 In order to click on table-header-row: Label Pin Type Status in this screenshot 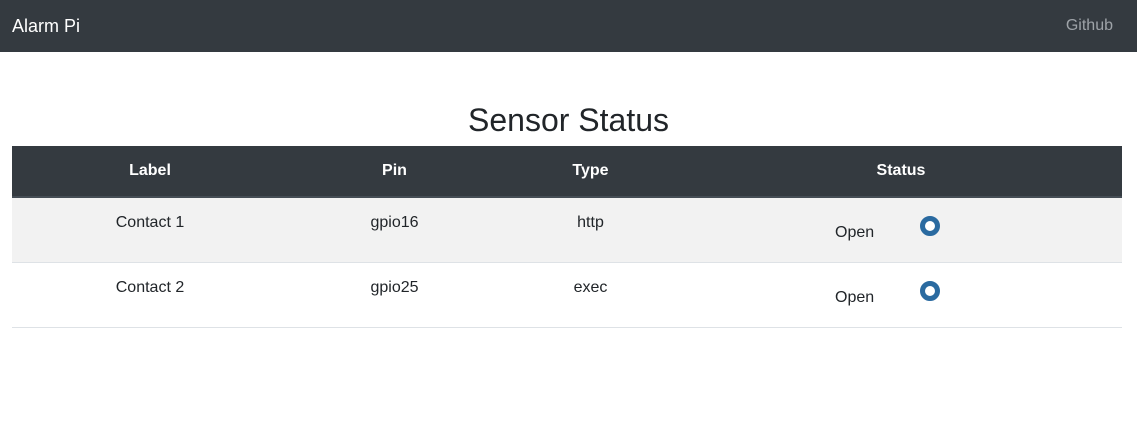, I will do `click(567, 172)`.